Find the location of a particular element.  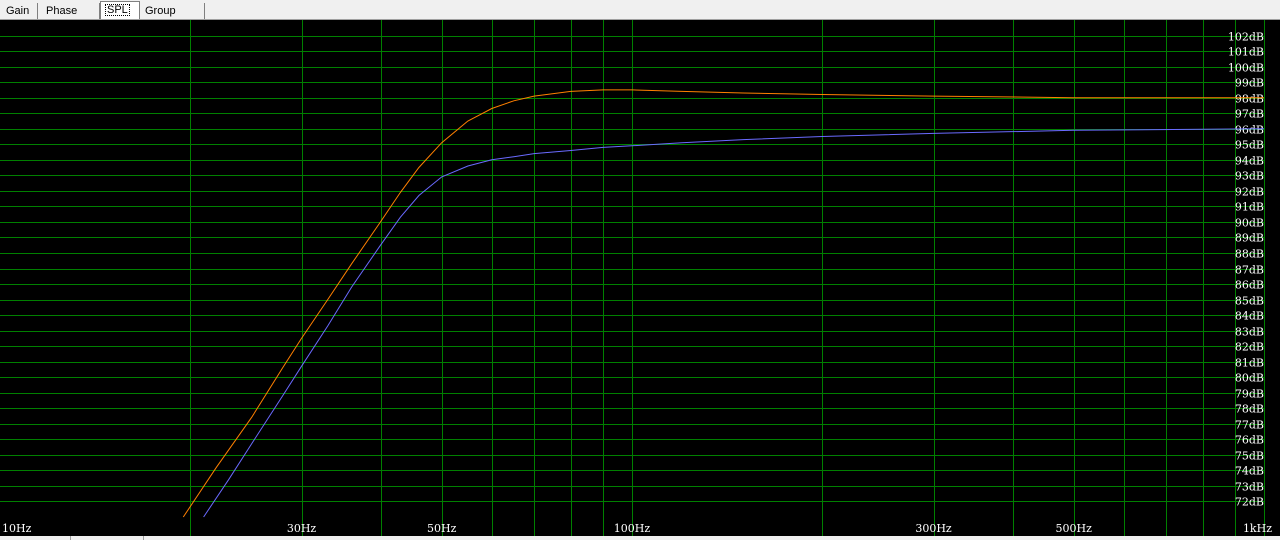

tab-gain: Gain is located at coordinates (20, 11).